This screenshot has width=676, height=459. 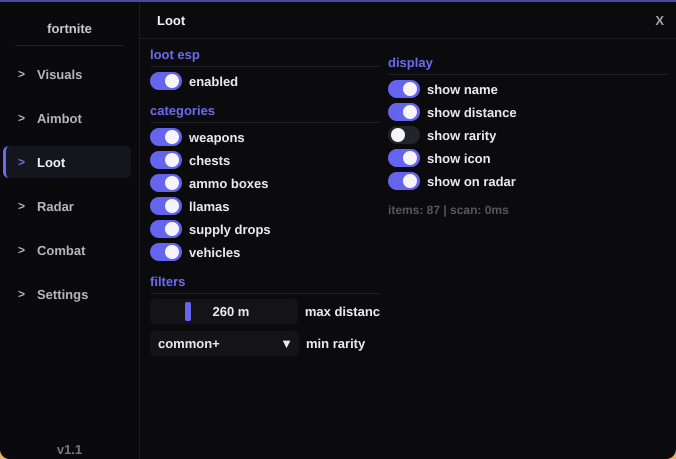 I want to click on section-heading: display, so click(x=528, y=64).